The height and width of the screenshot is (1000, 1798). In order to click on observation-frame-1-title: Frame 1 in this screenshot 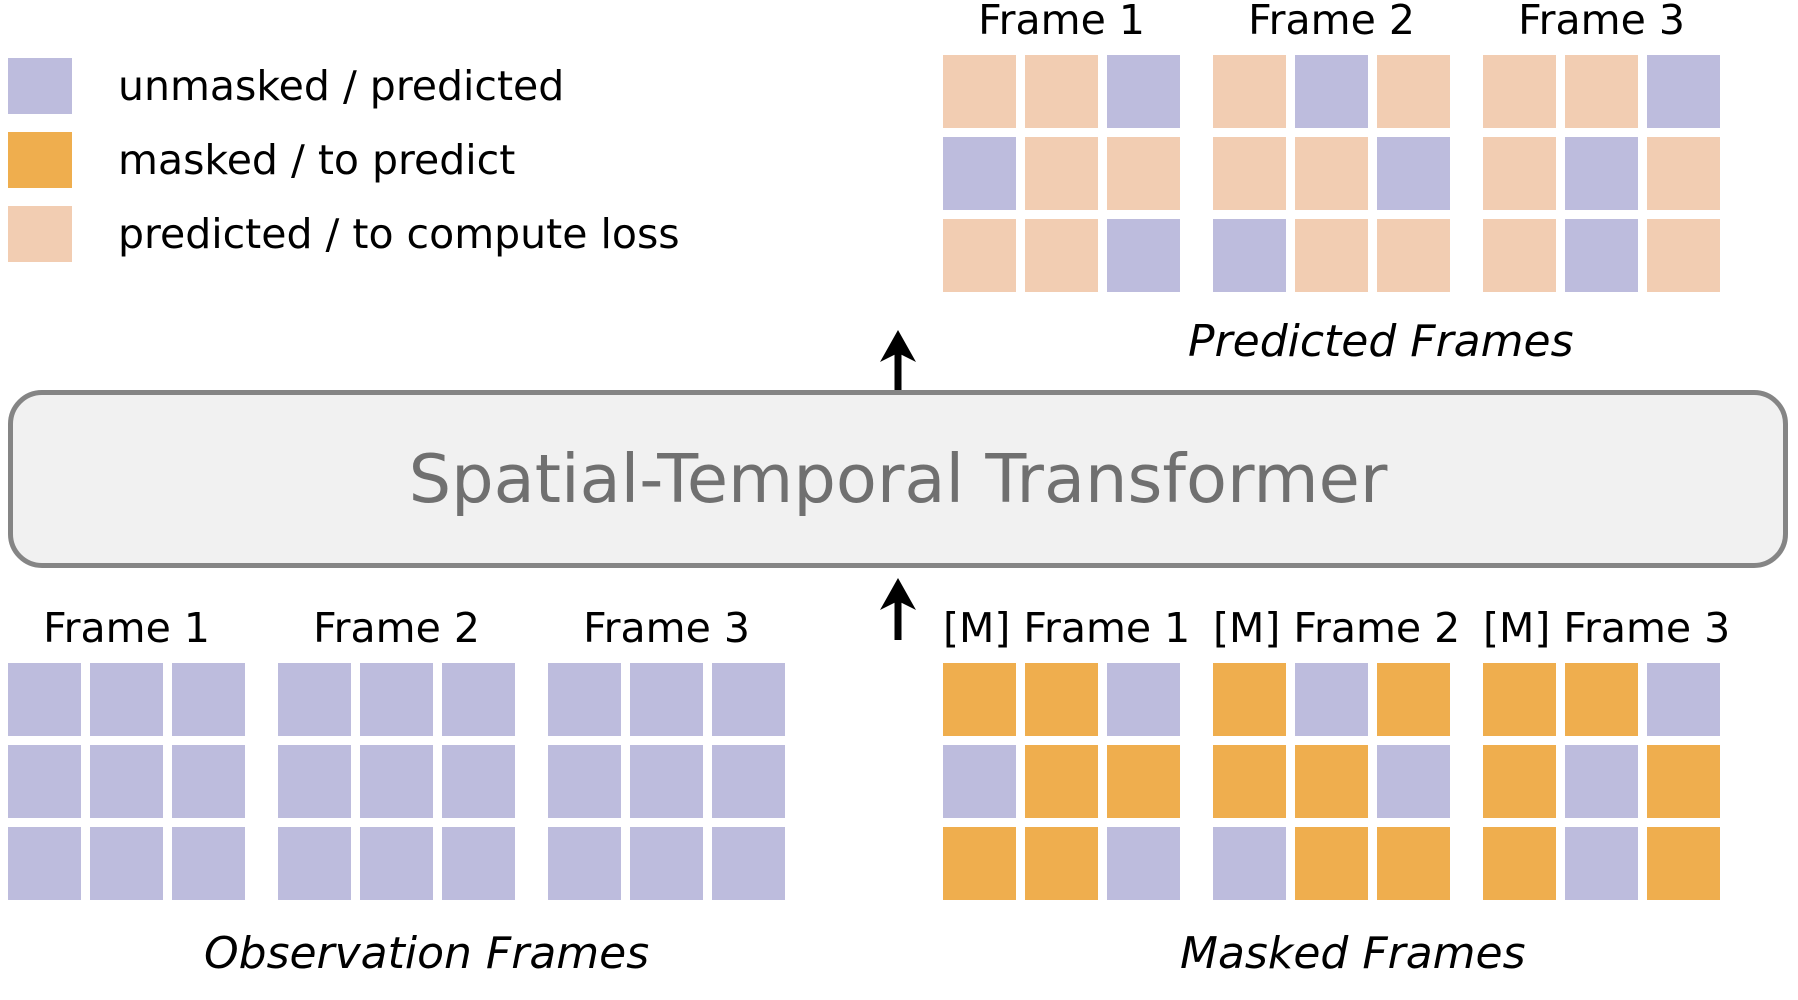, I will do `click(126, 628)`.